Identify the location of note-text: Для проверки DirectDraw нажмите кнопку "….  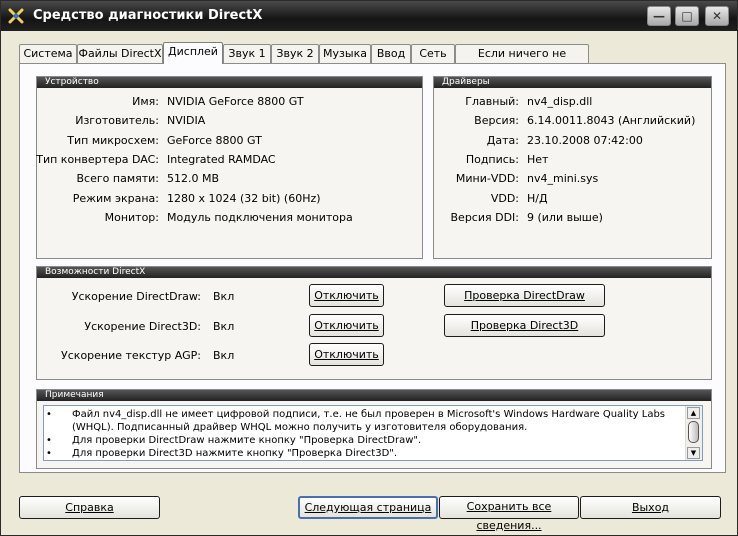
(247, 440).